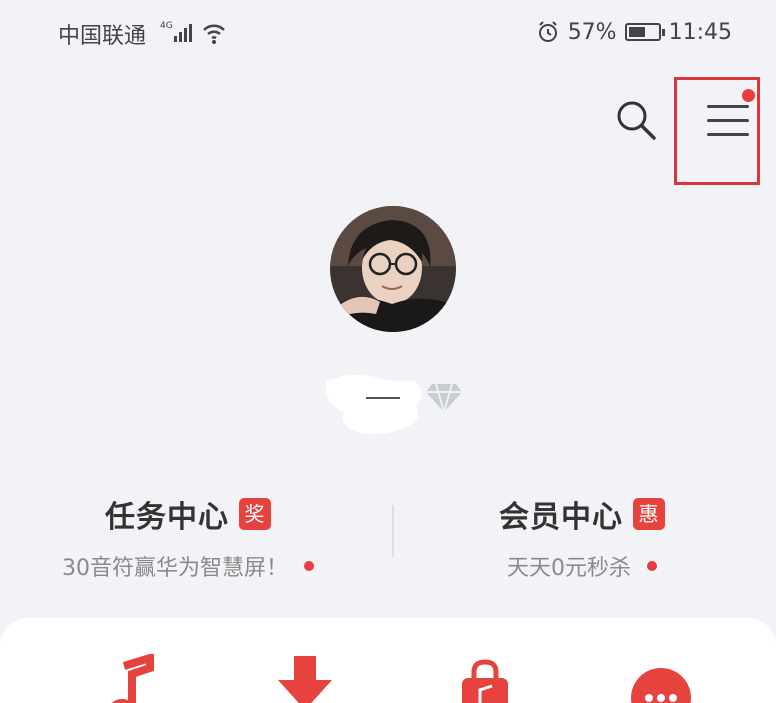 The height and width of the screenshot is (703, 776). Describe the element at coordinates (444, 399) in the screenshot. I see `diamond-icon` at that location.